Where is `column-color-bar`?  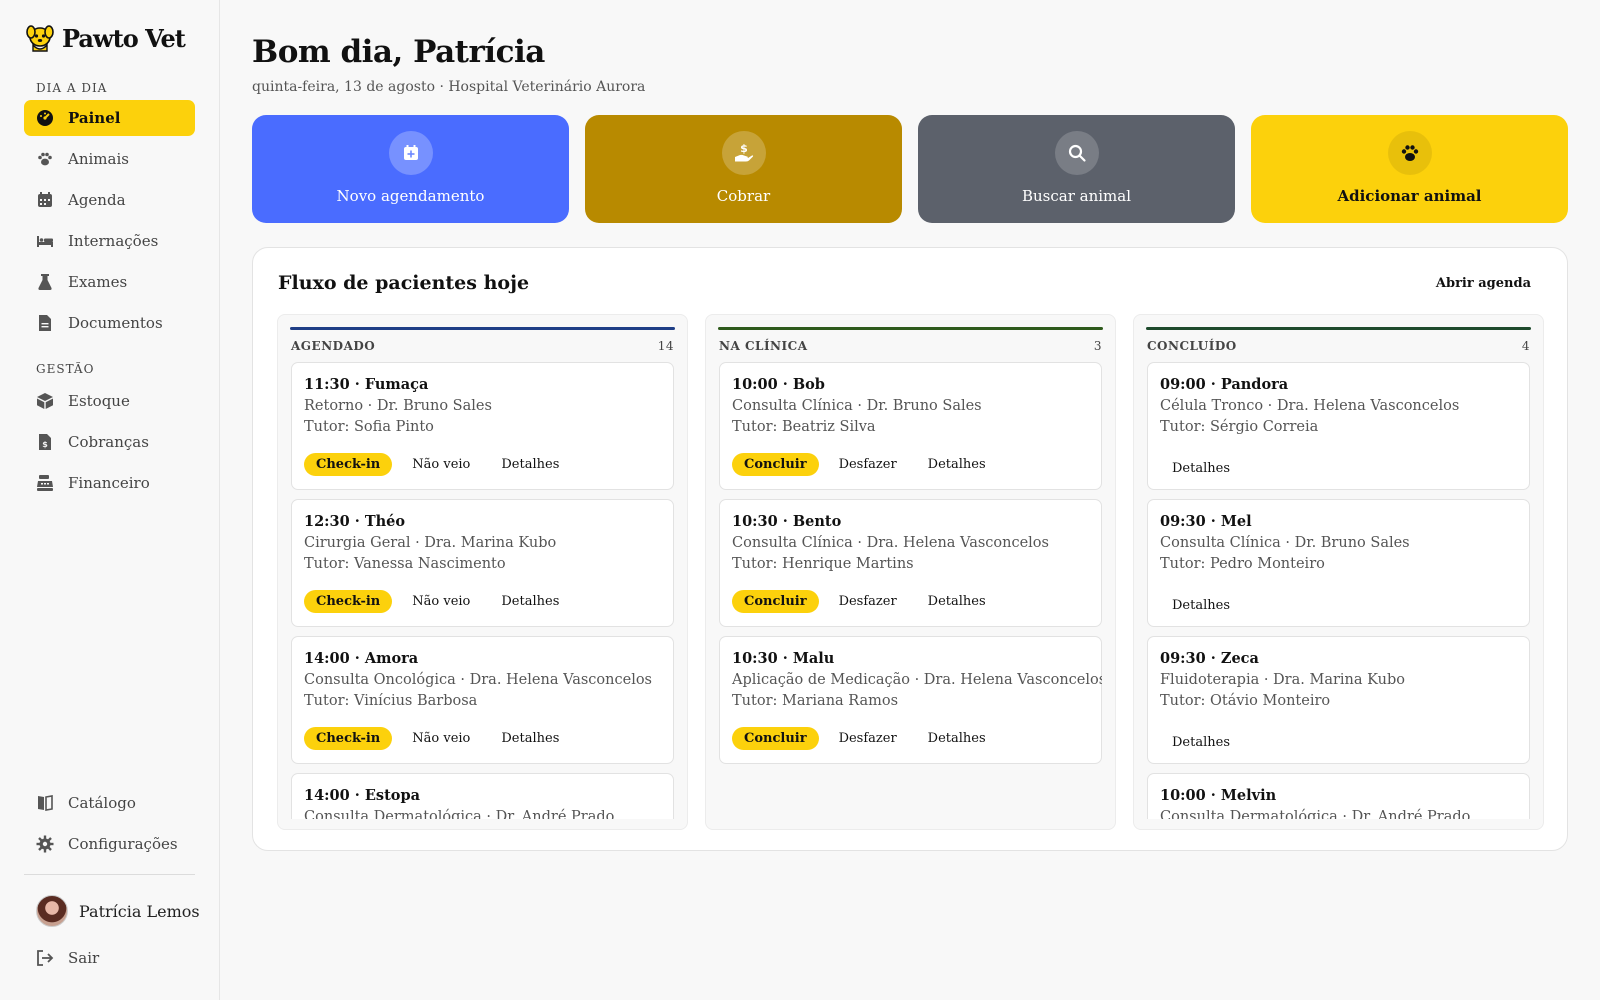 column-color-bar is located at coordinates (482, 328).